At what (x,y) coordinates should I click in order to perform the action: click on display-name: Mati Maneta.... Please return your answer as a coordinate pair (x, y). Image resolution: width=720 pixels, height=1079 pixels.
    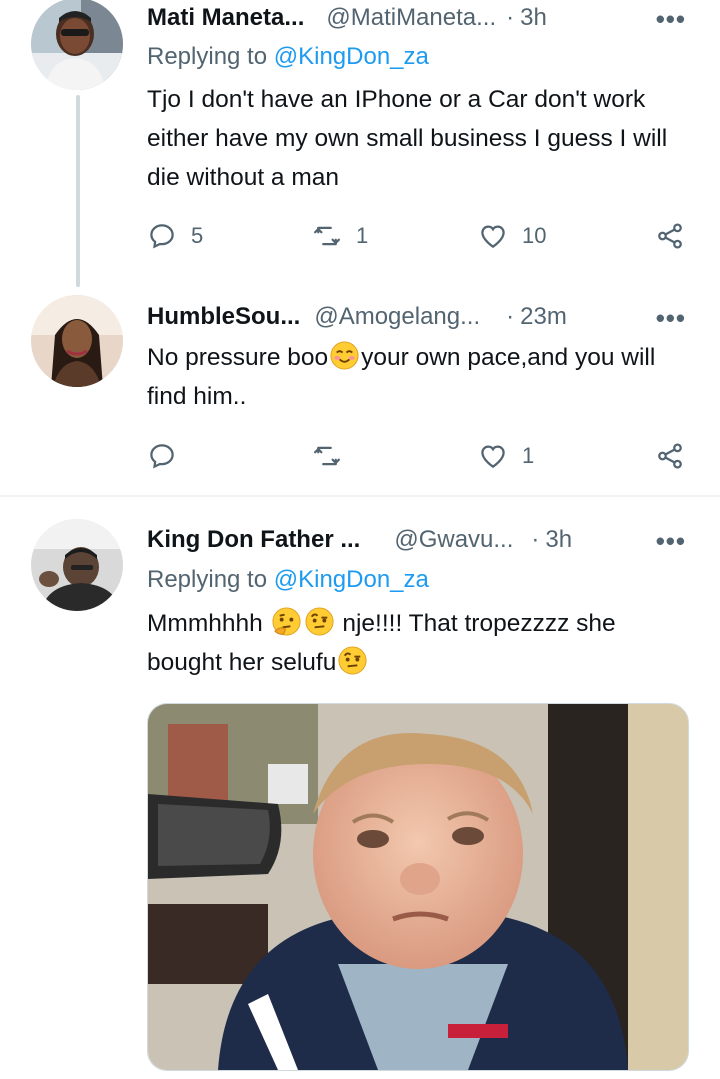
    Looking at the image, I should click on (225, 18).